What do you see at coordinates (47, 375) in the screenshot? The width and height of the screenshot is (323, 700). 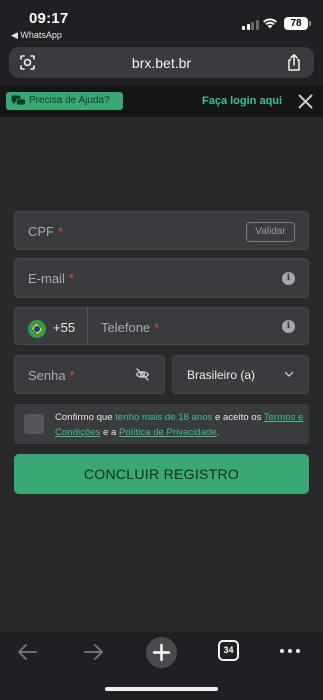 I see `password-placeholder-text: Senha` at bounding box center [47, 375].